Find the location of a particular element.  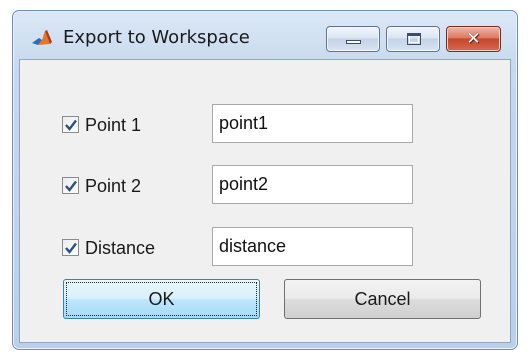

point1-variable-field: point1 is located at coordinates (312, 123).